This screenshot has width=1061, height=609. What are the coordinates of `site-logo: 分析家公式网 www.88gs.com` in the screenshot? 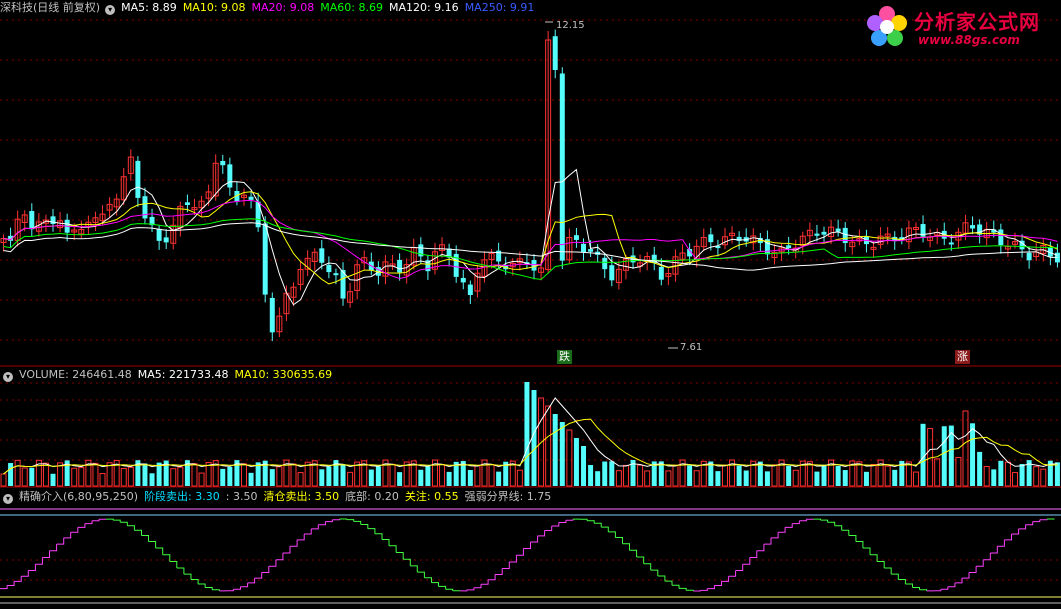 It's located at (960, 28).